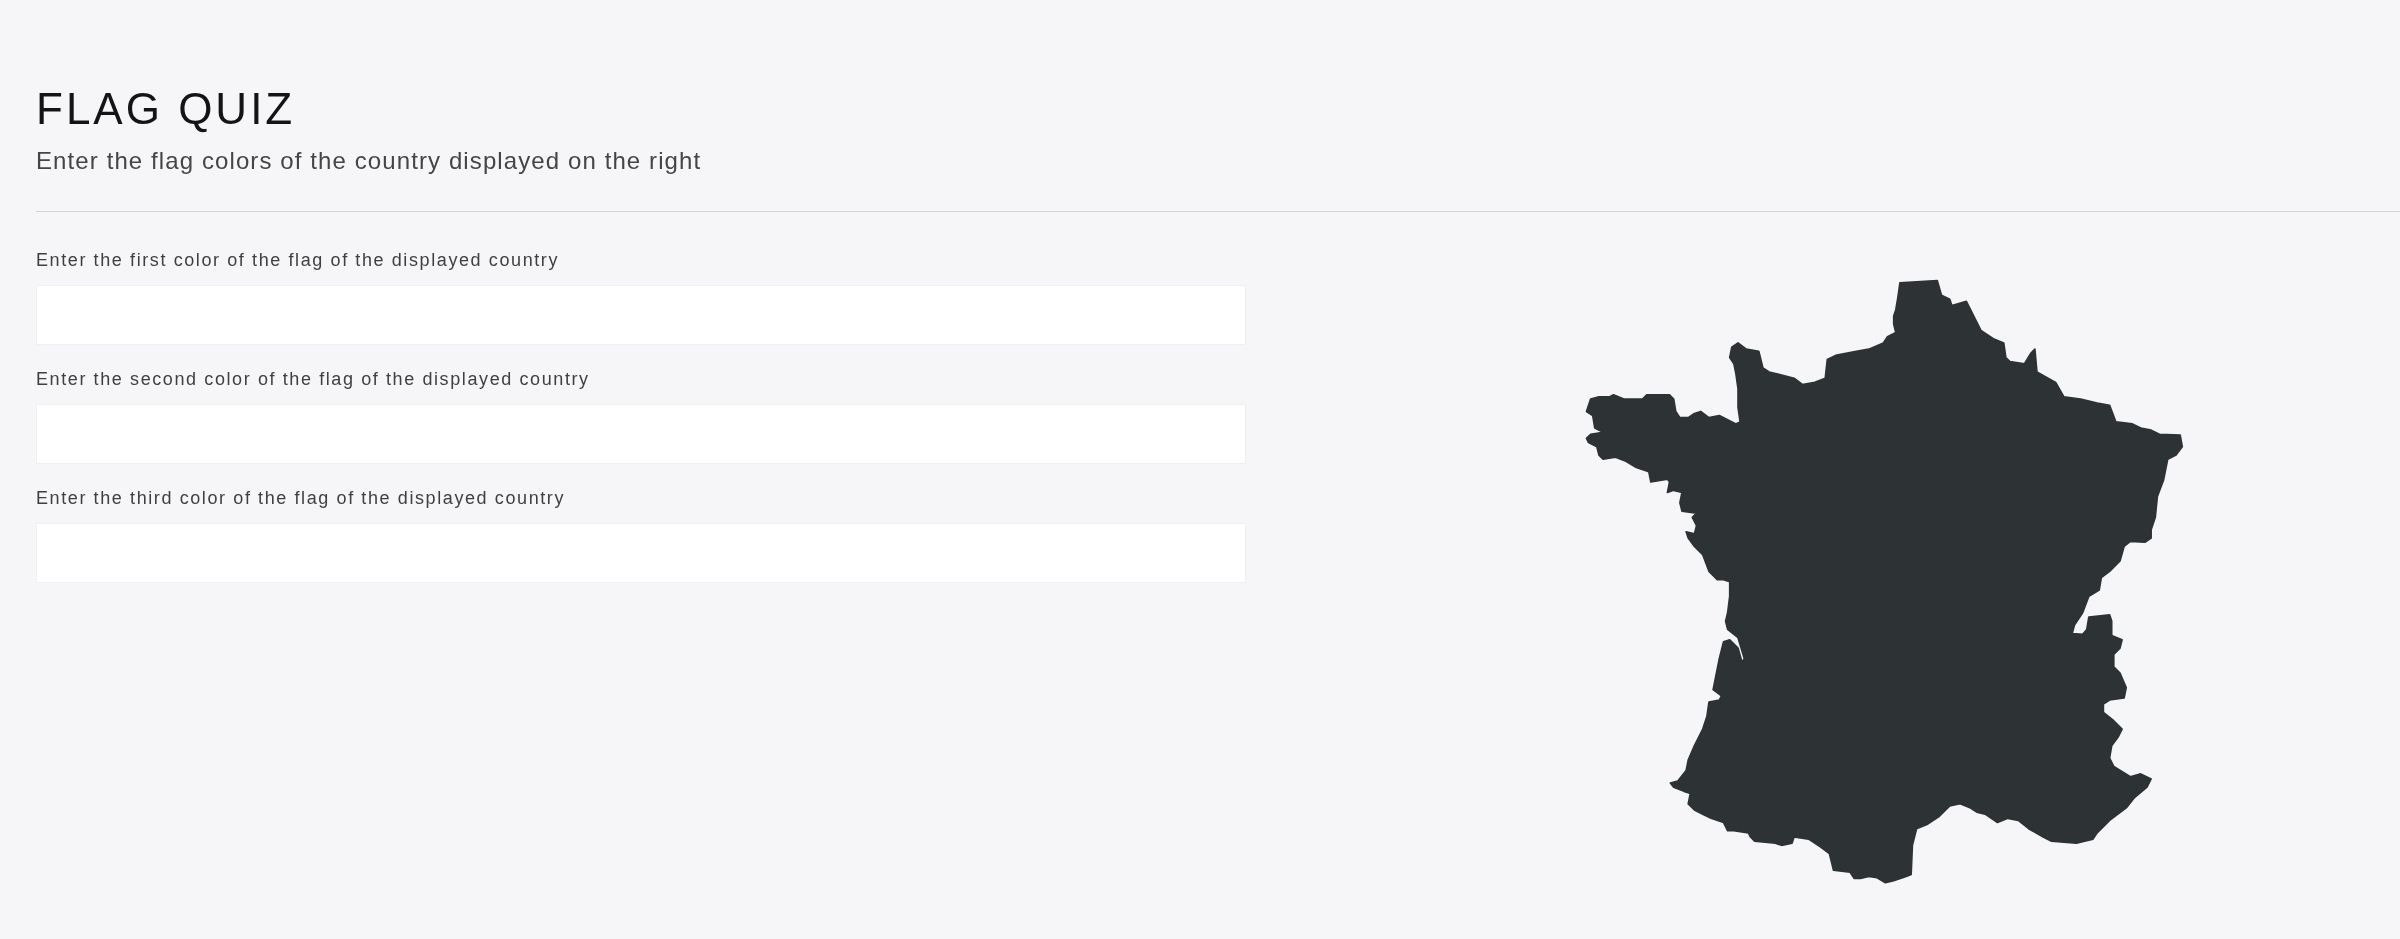 This screenshot has width=2400, height=939. Describe the element at coordinates (313, 379) in the screenshot. I see `field-label: Enter the second color of the flag of the displayed country` at that location.